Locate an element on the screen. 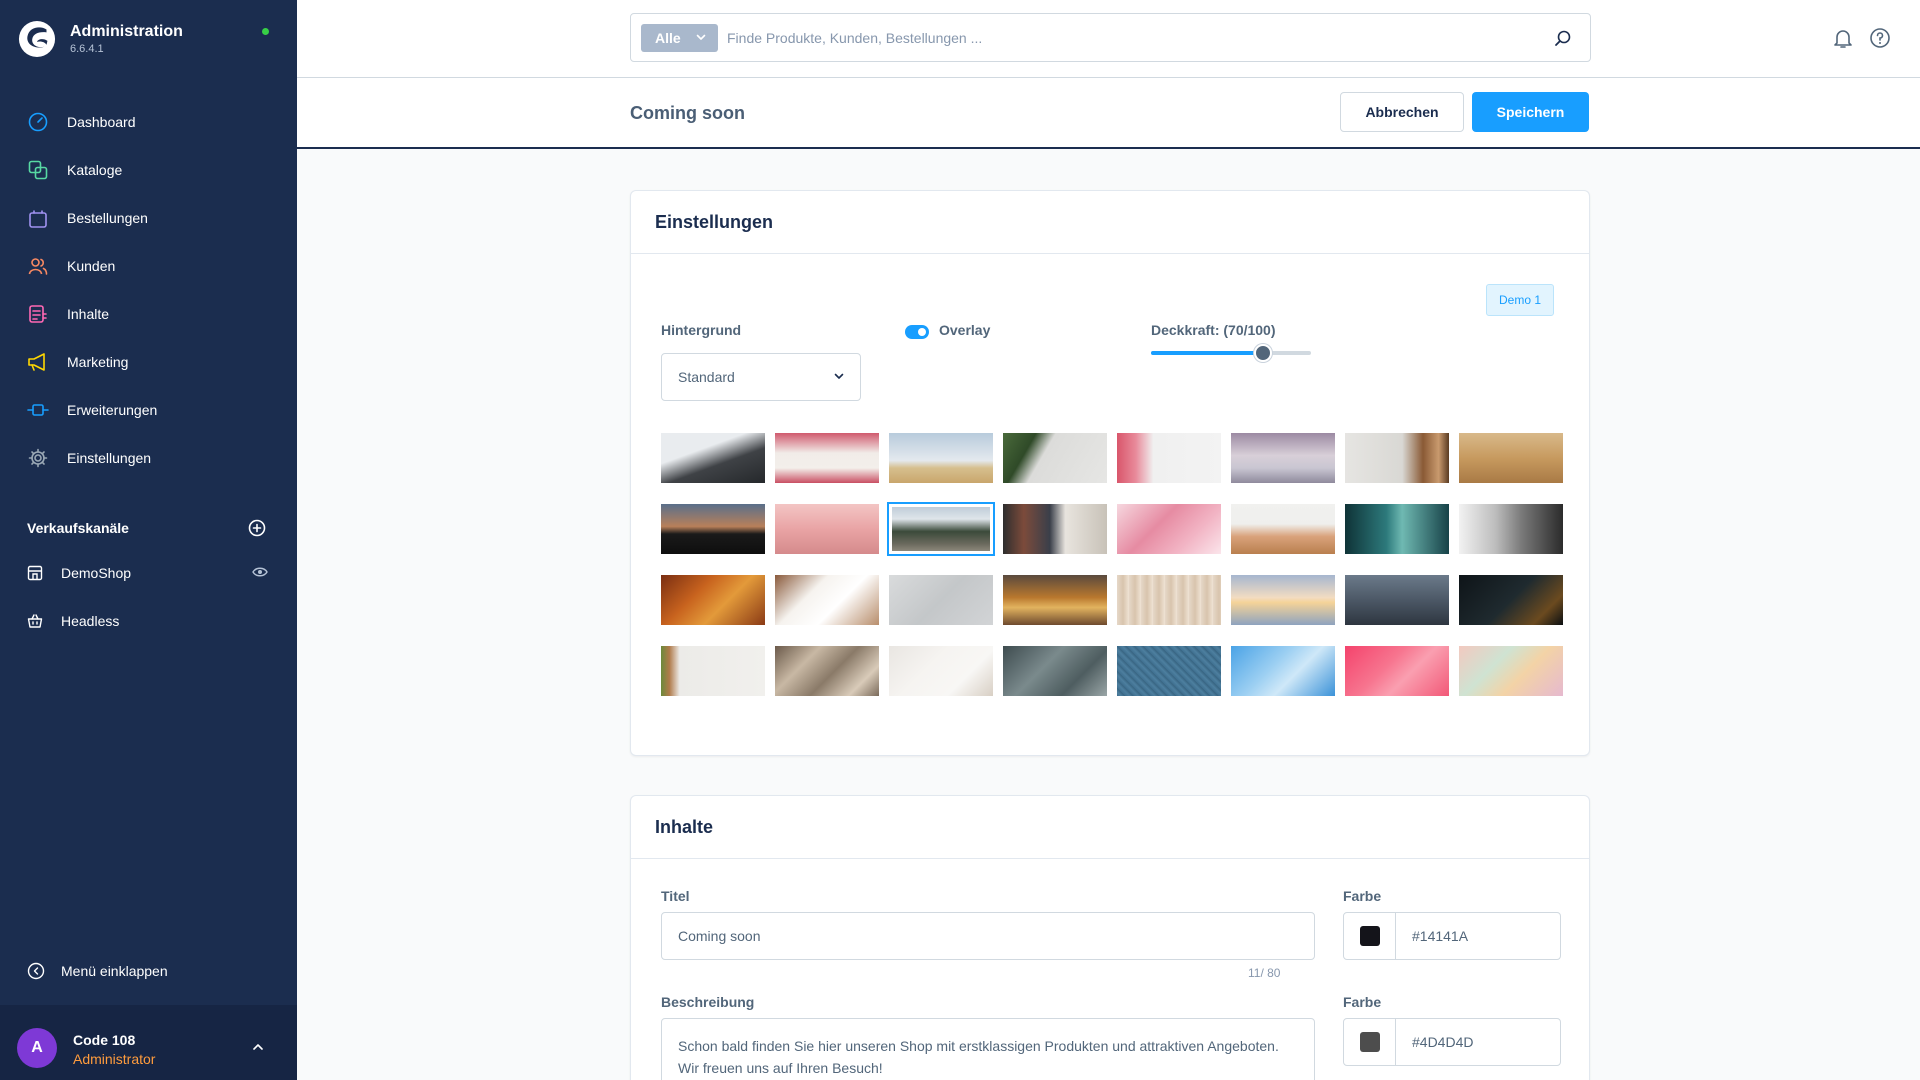  background-thumbnail-flamingo-lake is located at coordinates (1283, 458).